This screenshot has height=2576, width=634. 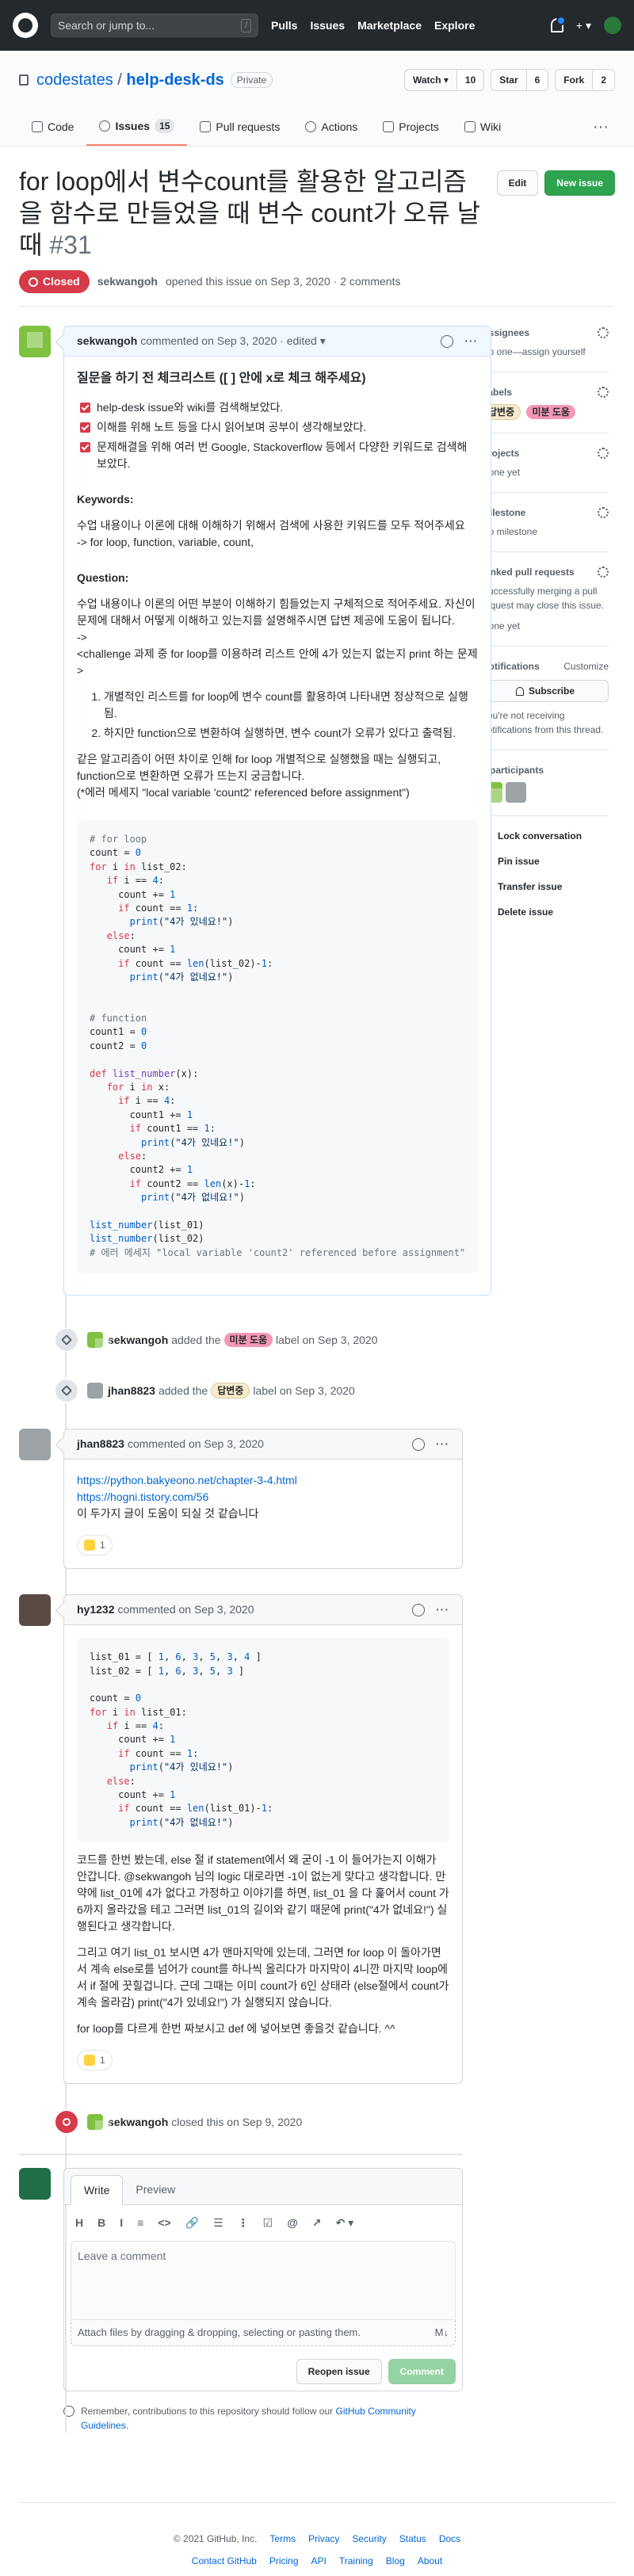 What do you see at coordinates (470, 80) in the screenshot?
I see `watch-count: 10` at bounding box center [470, 80].